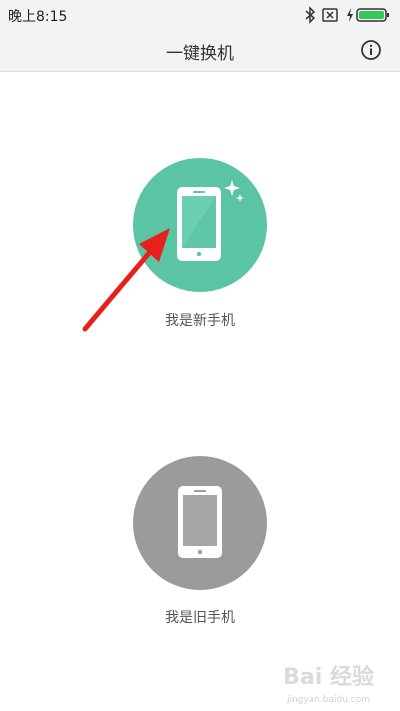 The image size is (400, 711). Describe the element at coordinates (328, 677) in the screenshot. I see `watermark-logo: Bai 经验` at that location.